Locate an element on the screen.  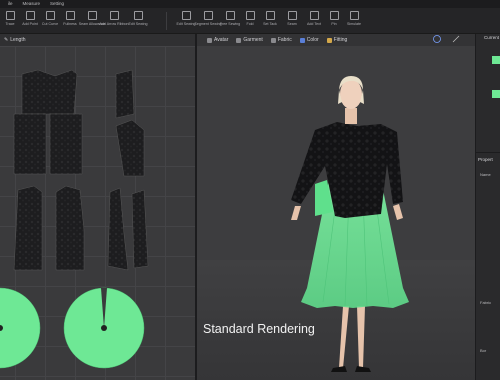
tool-pin: Pin is located at coordinates (334, 18).